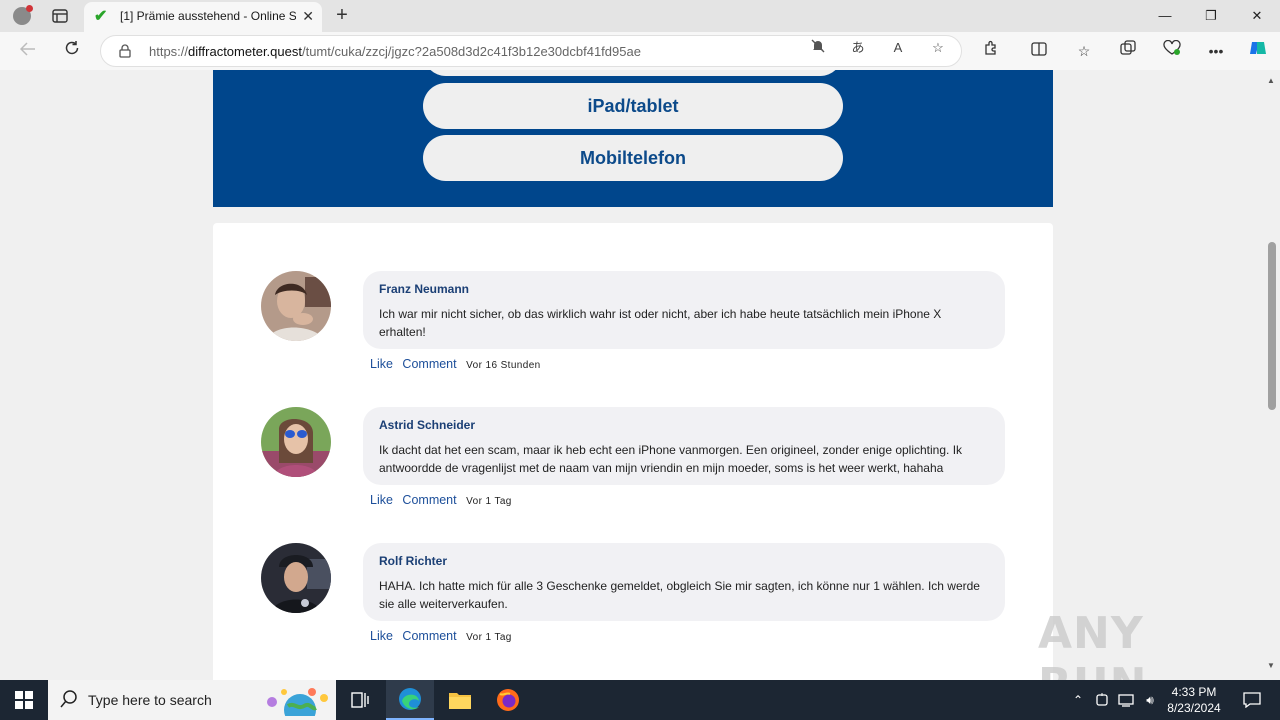 The width and height of the screenshot is (1280, 720). What do you see at coordinates (1165, 16) in the screenshot?
I see `minimize-button: —` at bounding box center [1165, 16].